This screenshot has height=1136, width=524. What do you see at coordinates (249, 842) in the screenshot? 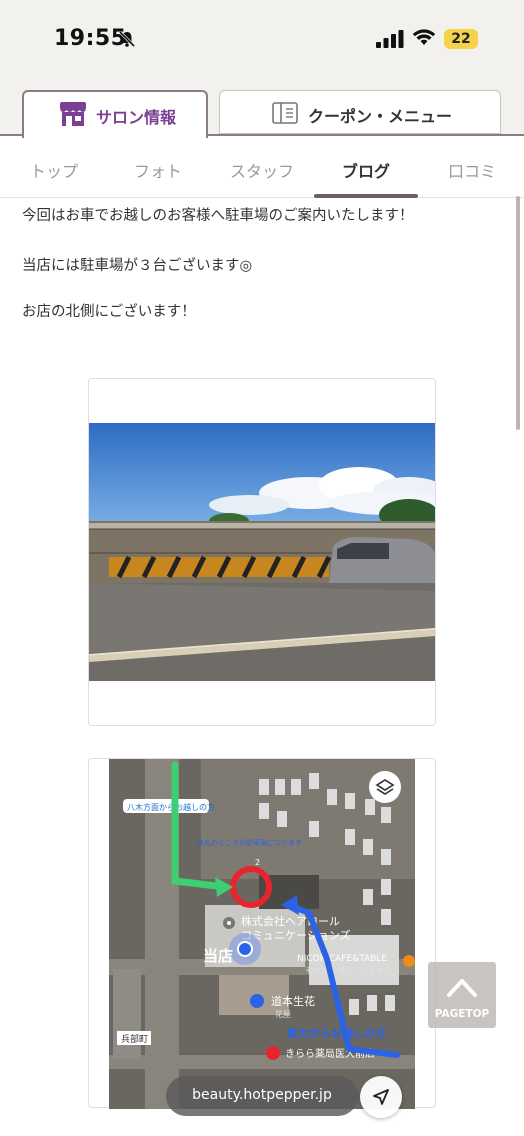
I see `map-label-red-circle-note: 赤丸のところが駐車場になります` at bounding box center [249, 842].